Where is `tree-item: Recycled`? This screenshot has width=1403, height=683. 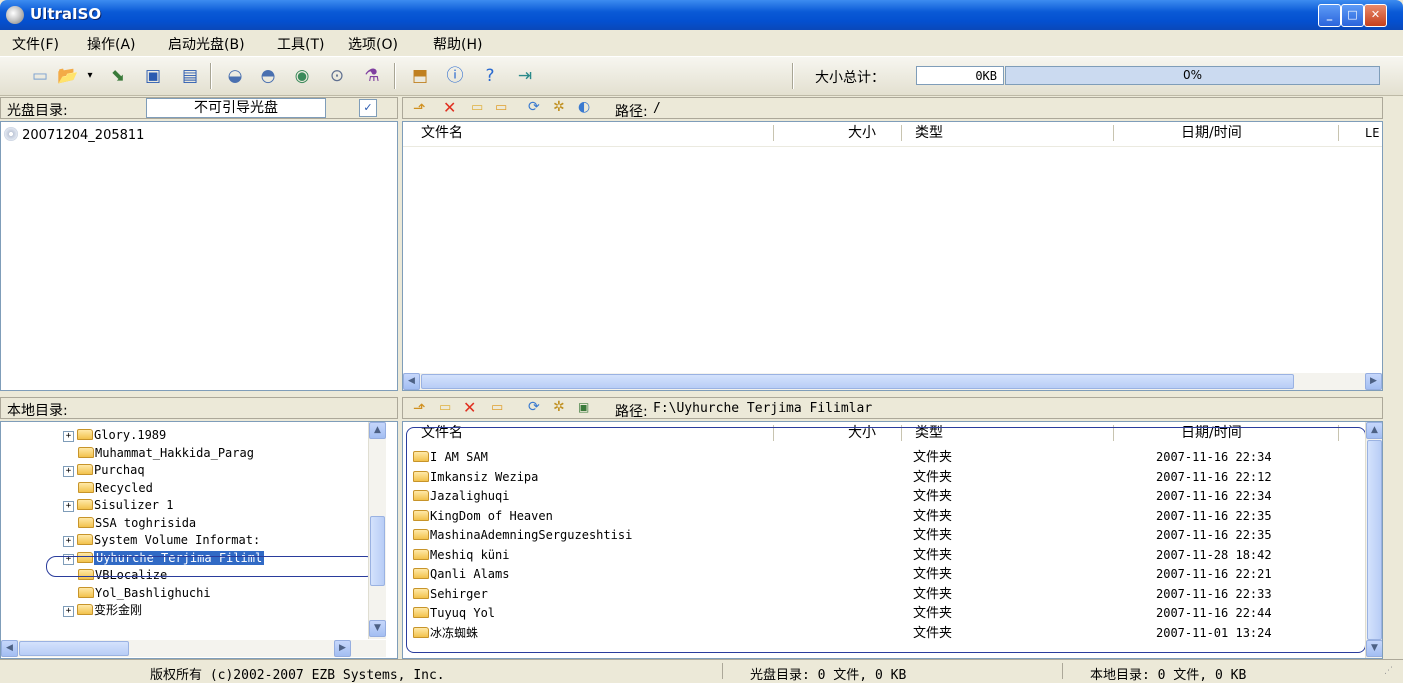 tree-item: Recycled is located at coordinates (115, 488).